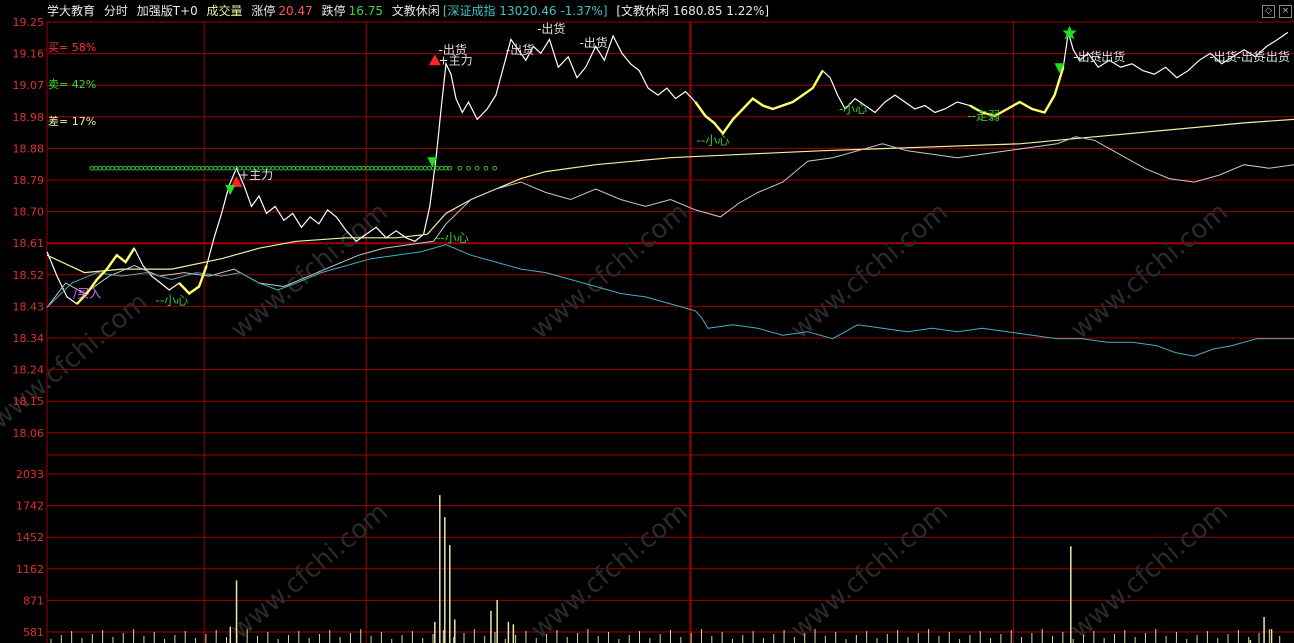 The height and width of the screenshot is (643, 1294). I want to click on annotation-label: +主力, so click(256, 175).